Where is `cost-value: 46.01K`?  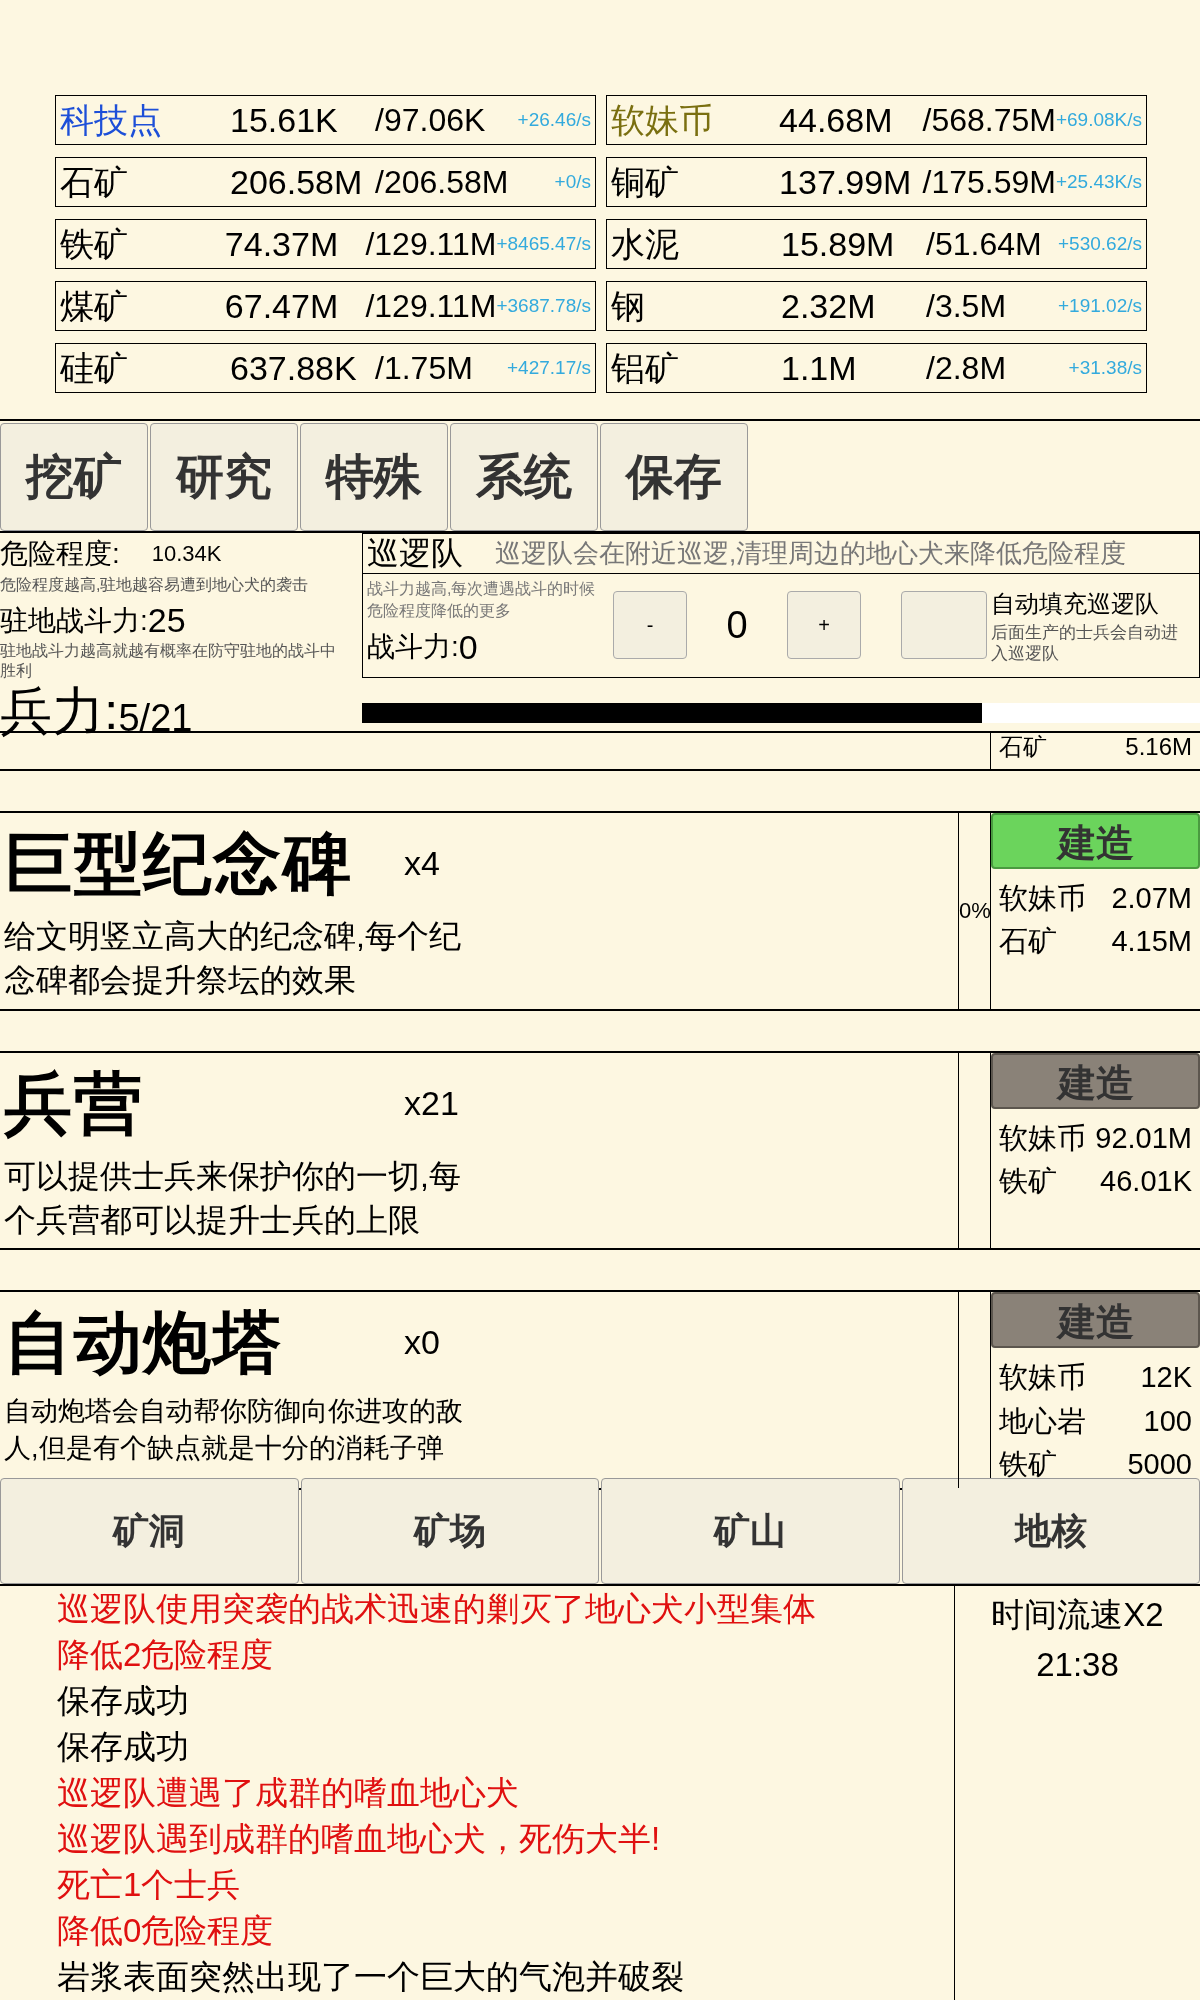
cost-value: 46.01K is located at coordinates (1146, 1181).